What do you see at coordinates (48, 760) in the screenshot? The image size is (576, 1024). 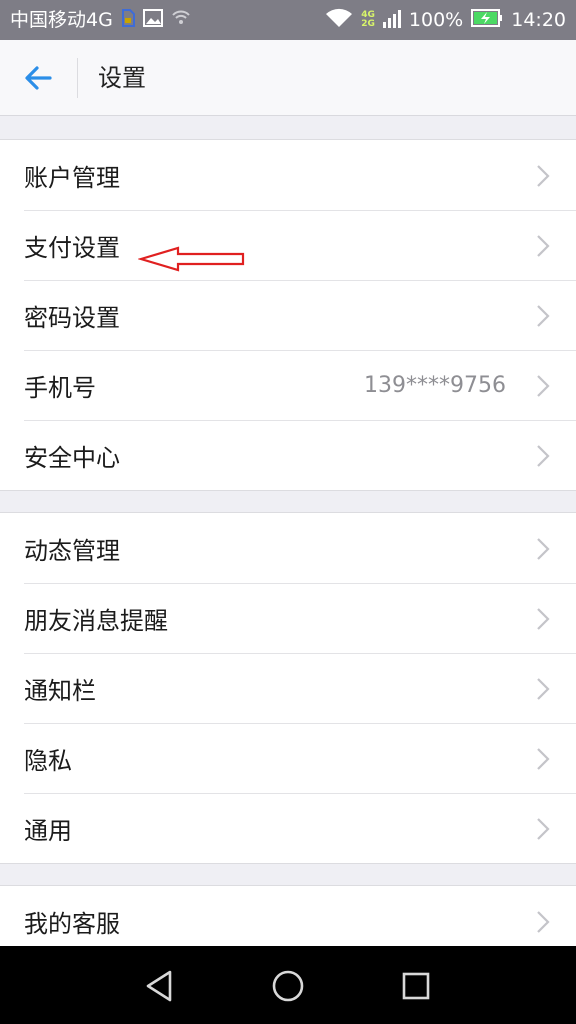 I see `list-item-label: 隐私` at bounding box center [48, 760].